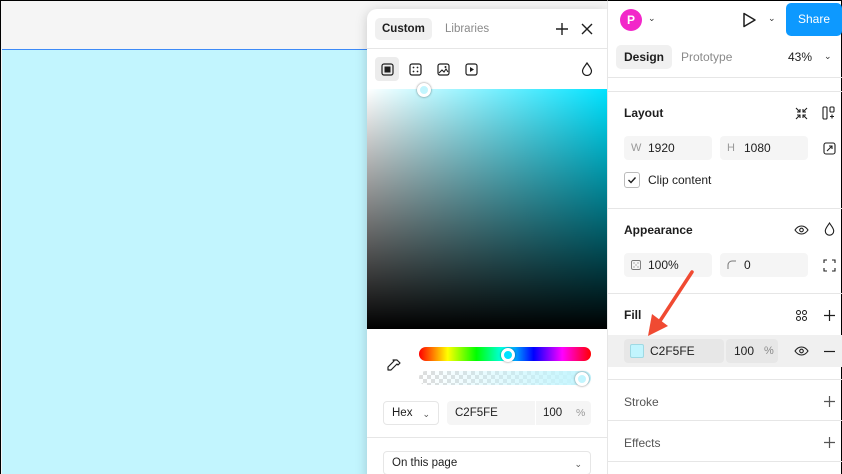 This screenshot has width=842, height=474. What do you see at coordinates (725, 351) in the screenshot?
I see `fill-row: C2F5FE 100 %` at bounding box center [725, 351].